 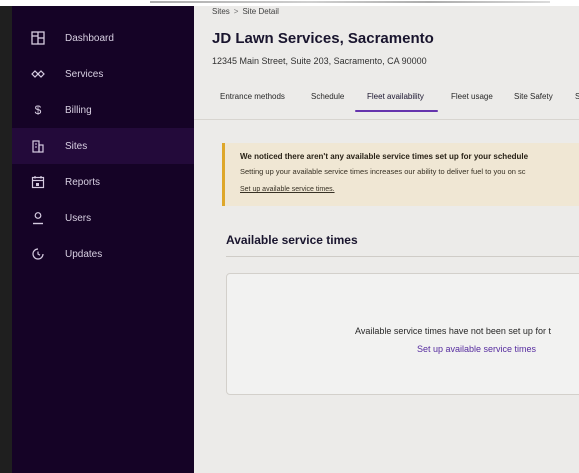 I want to click on user-icon, so click(x=38, y=218).